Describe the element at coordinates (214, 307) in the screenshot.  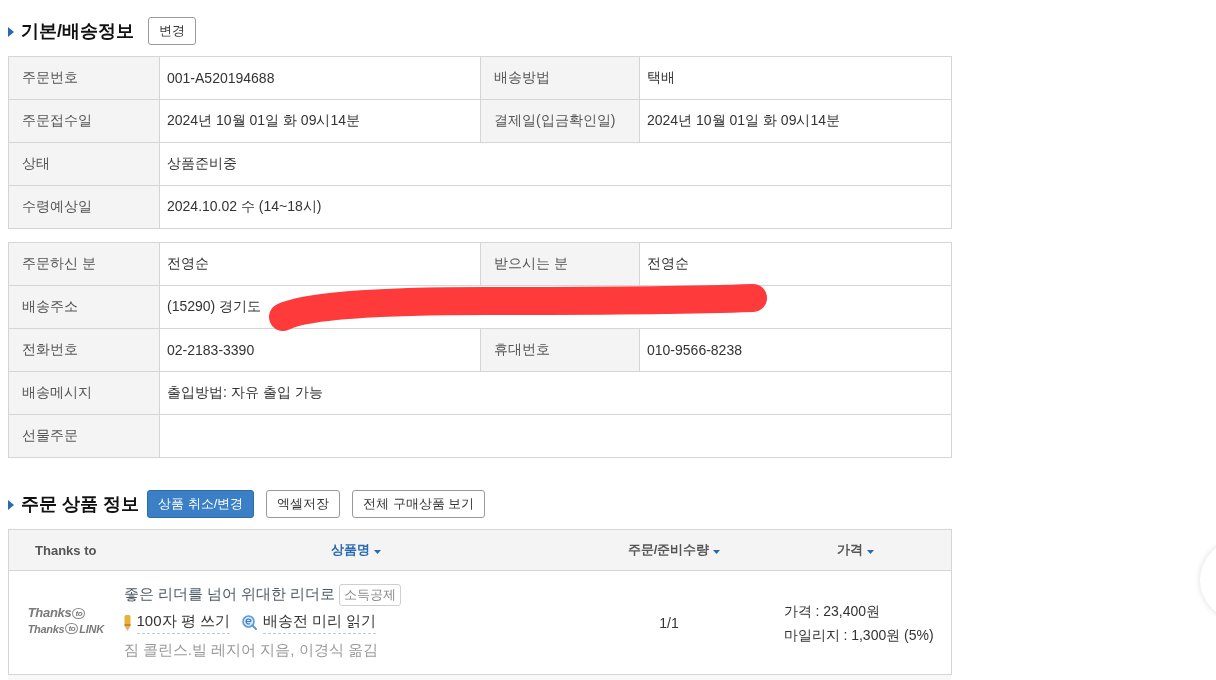
I see `field-value: (15290) 경기도` at that location.